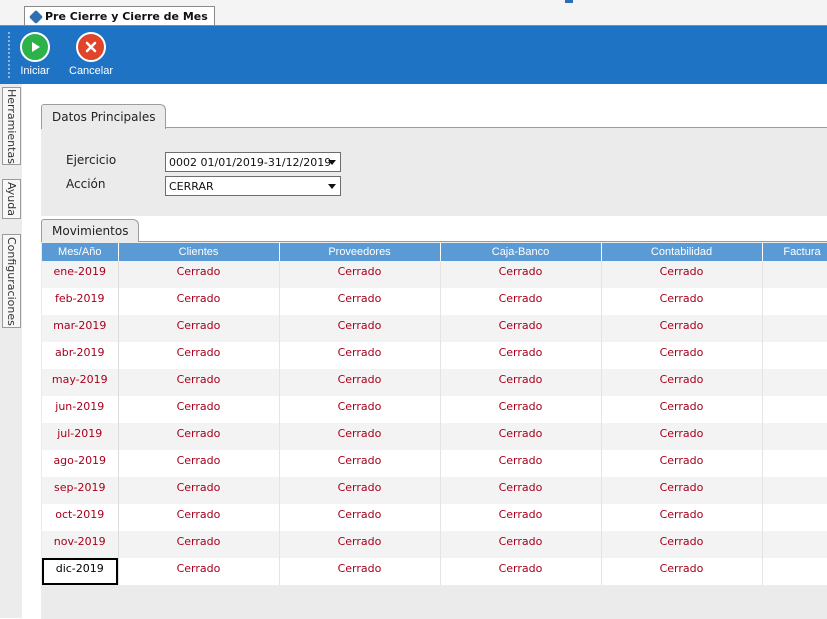 The width and height of the screenshot is (827, 619). I want to click on table-row: nov-2019 Cerrado Cerrado Cerrado Cerrado, so click(434, 544).